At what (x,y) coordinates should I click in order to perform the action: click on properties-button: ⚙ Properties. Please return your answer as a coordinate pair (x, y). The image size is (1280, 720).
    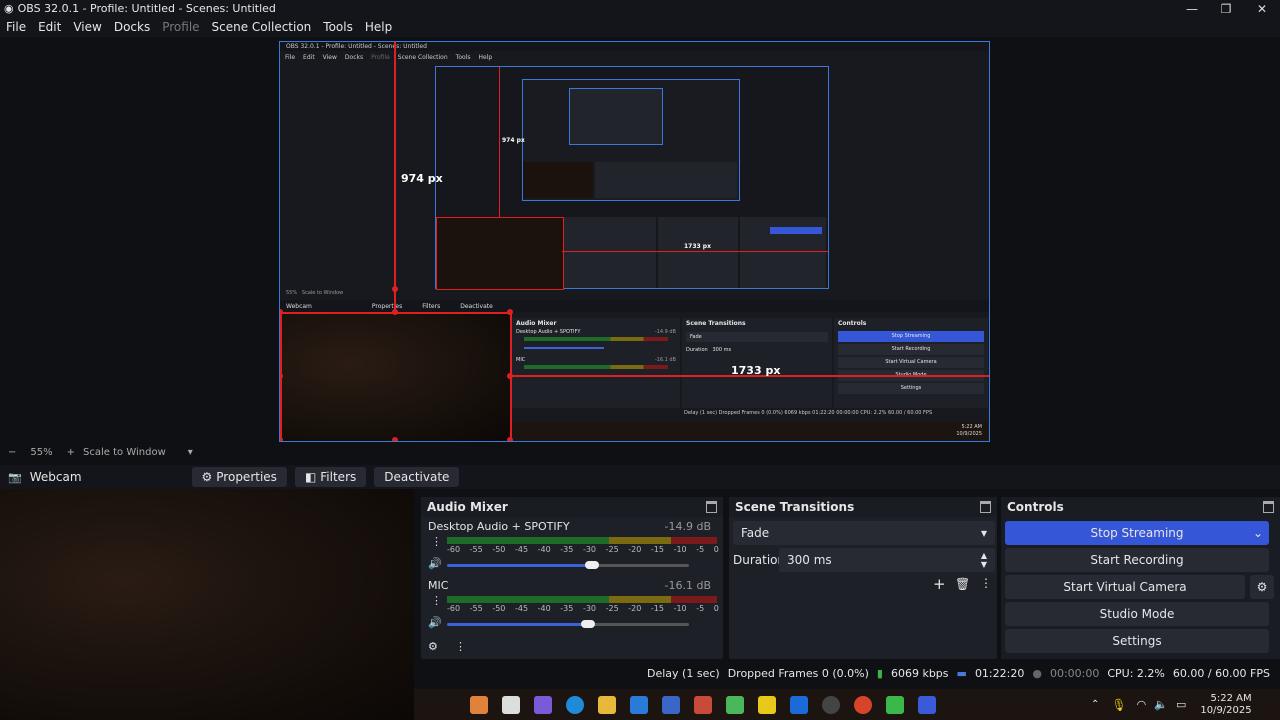
    Looking at the image, I should click on (239, 477).